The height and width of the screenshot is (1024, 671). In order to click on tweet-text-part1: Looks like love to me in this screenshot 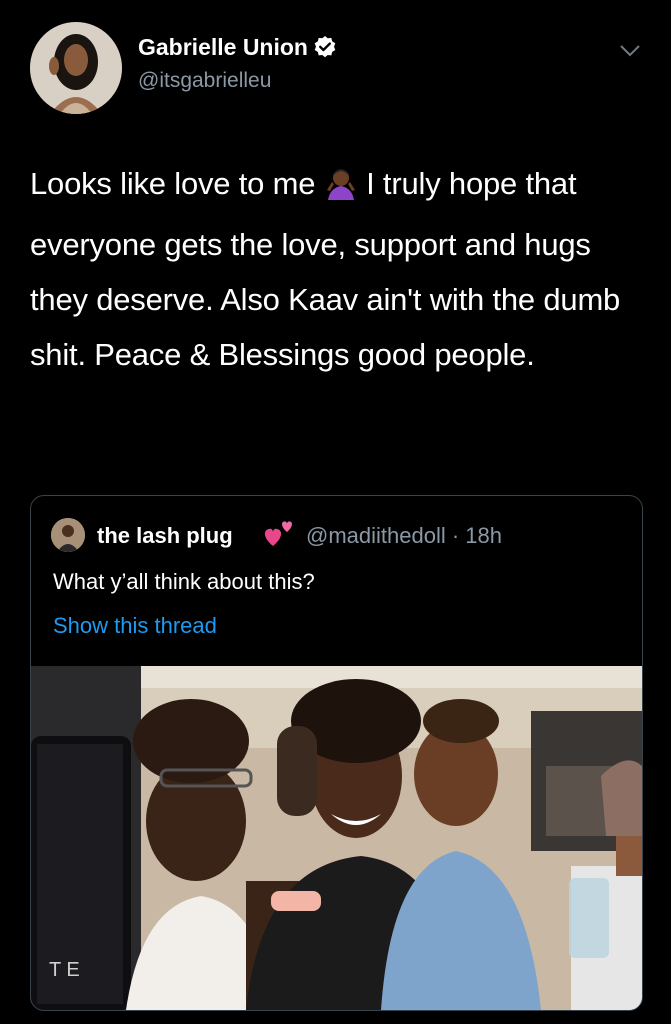, I will do `click(177, 183)`.